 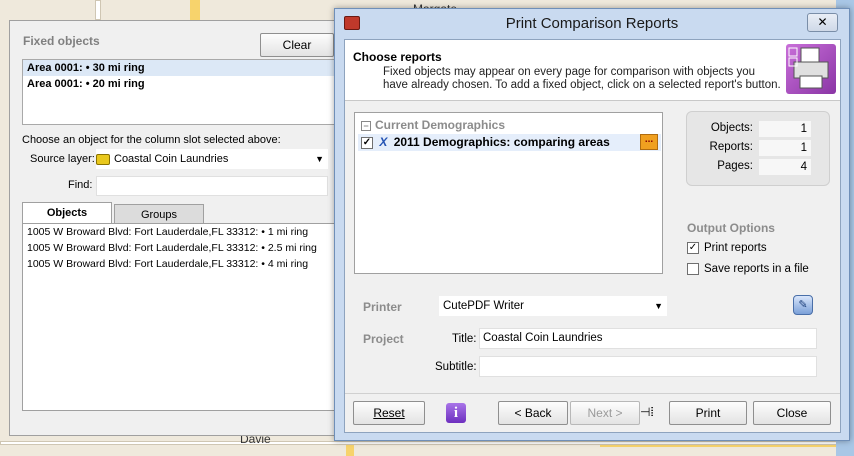 I want to click on dialog-title: Print Comparison Reports, so click(x=592, y=23).